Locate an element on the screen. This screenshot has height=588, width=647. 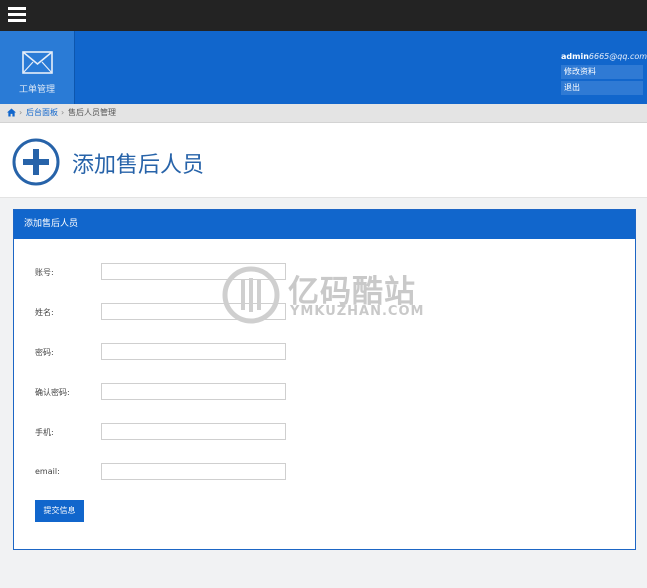
user-box: admin6665@qq.com 修改资料 退出 is located at coordinates (604, 74).